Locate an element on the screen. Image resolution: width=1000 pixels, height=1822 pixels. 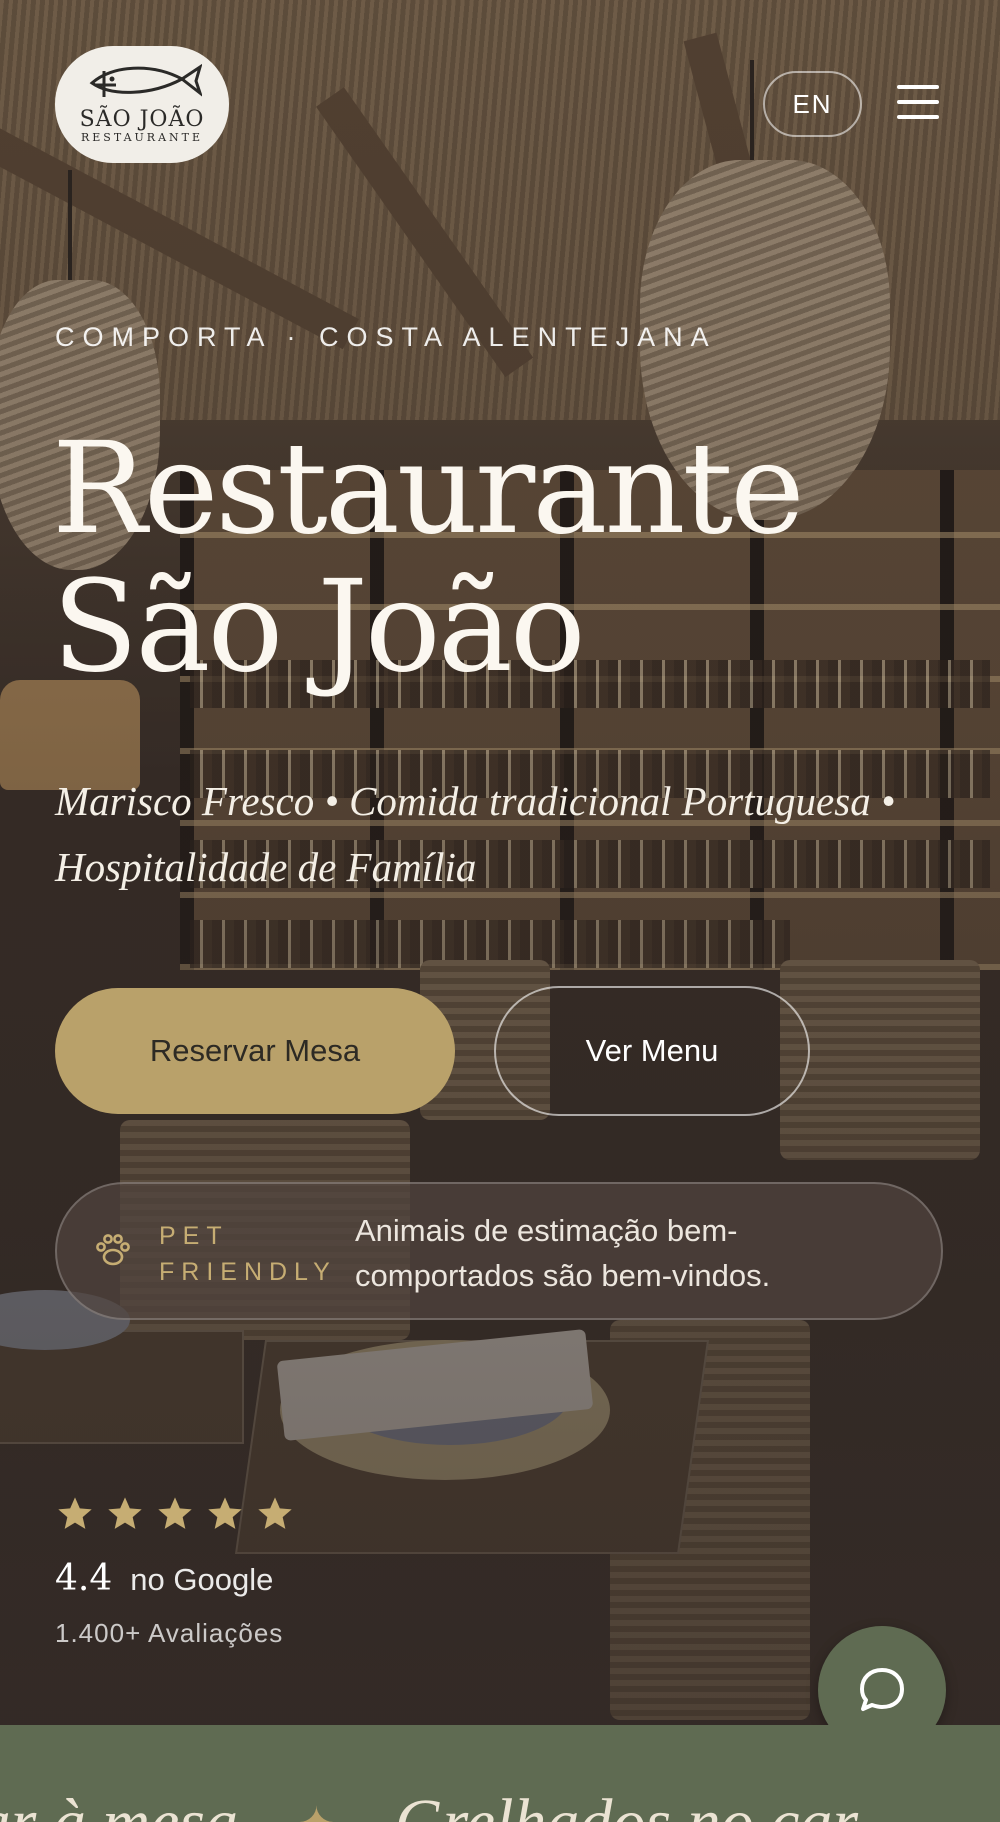
marquee-track: mar à mesa ✦ Grelhados no car is located at coordinates (429, 1803).